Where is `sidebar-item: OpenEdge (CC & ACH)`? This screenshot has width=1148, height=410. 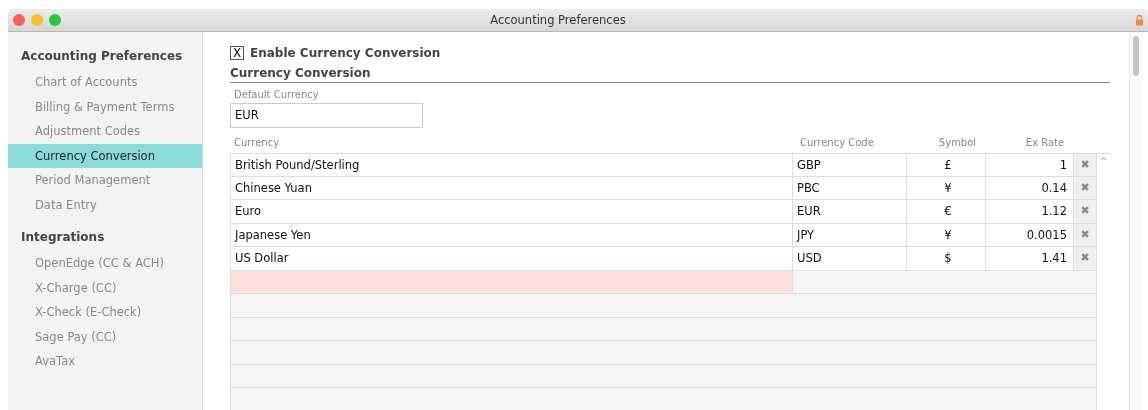
sidebar-item: OpenEdge (CC & ACH) is located at coordinates (105, 263).